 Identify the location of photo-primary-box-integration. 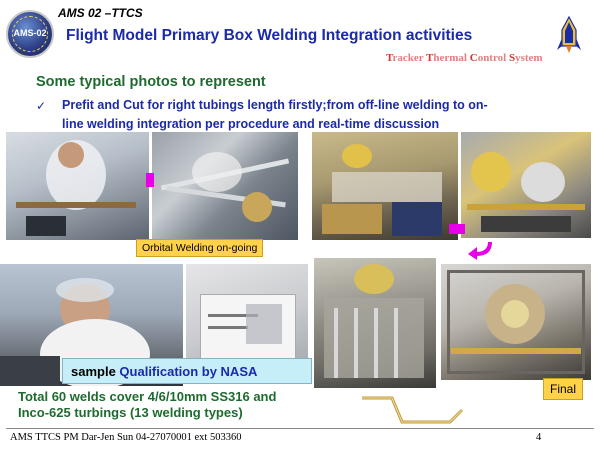
(526, 185).